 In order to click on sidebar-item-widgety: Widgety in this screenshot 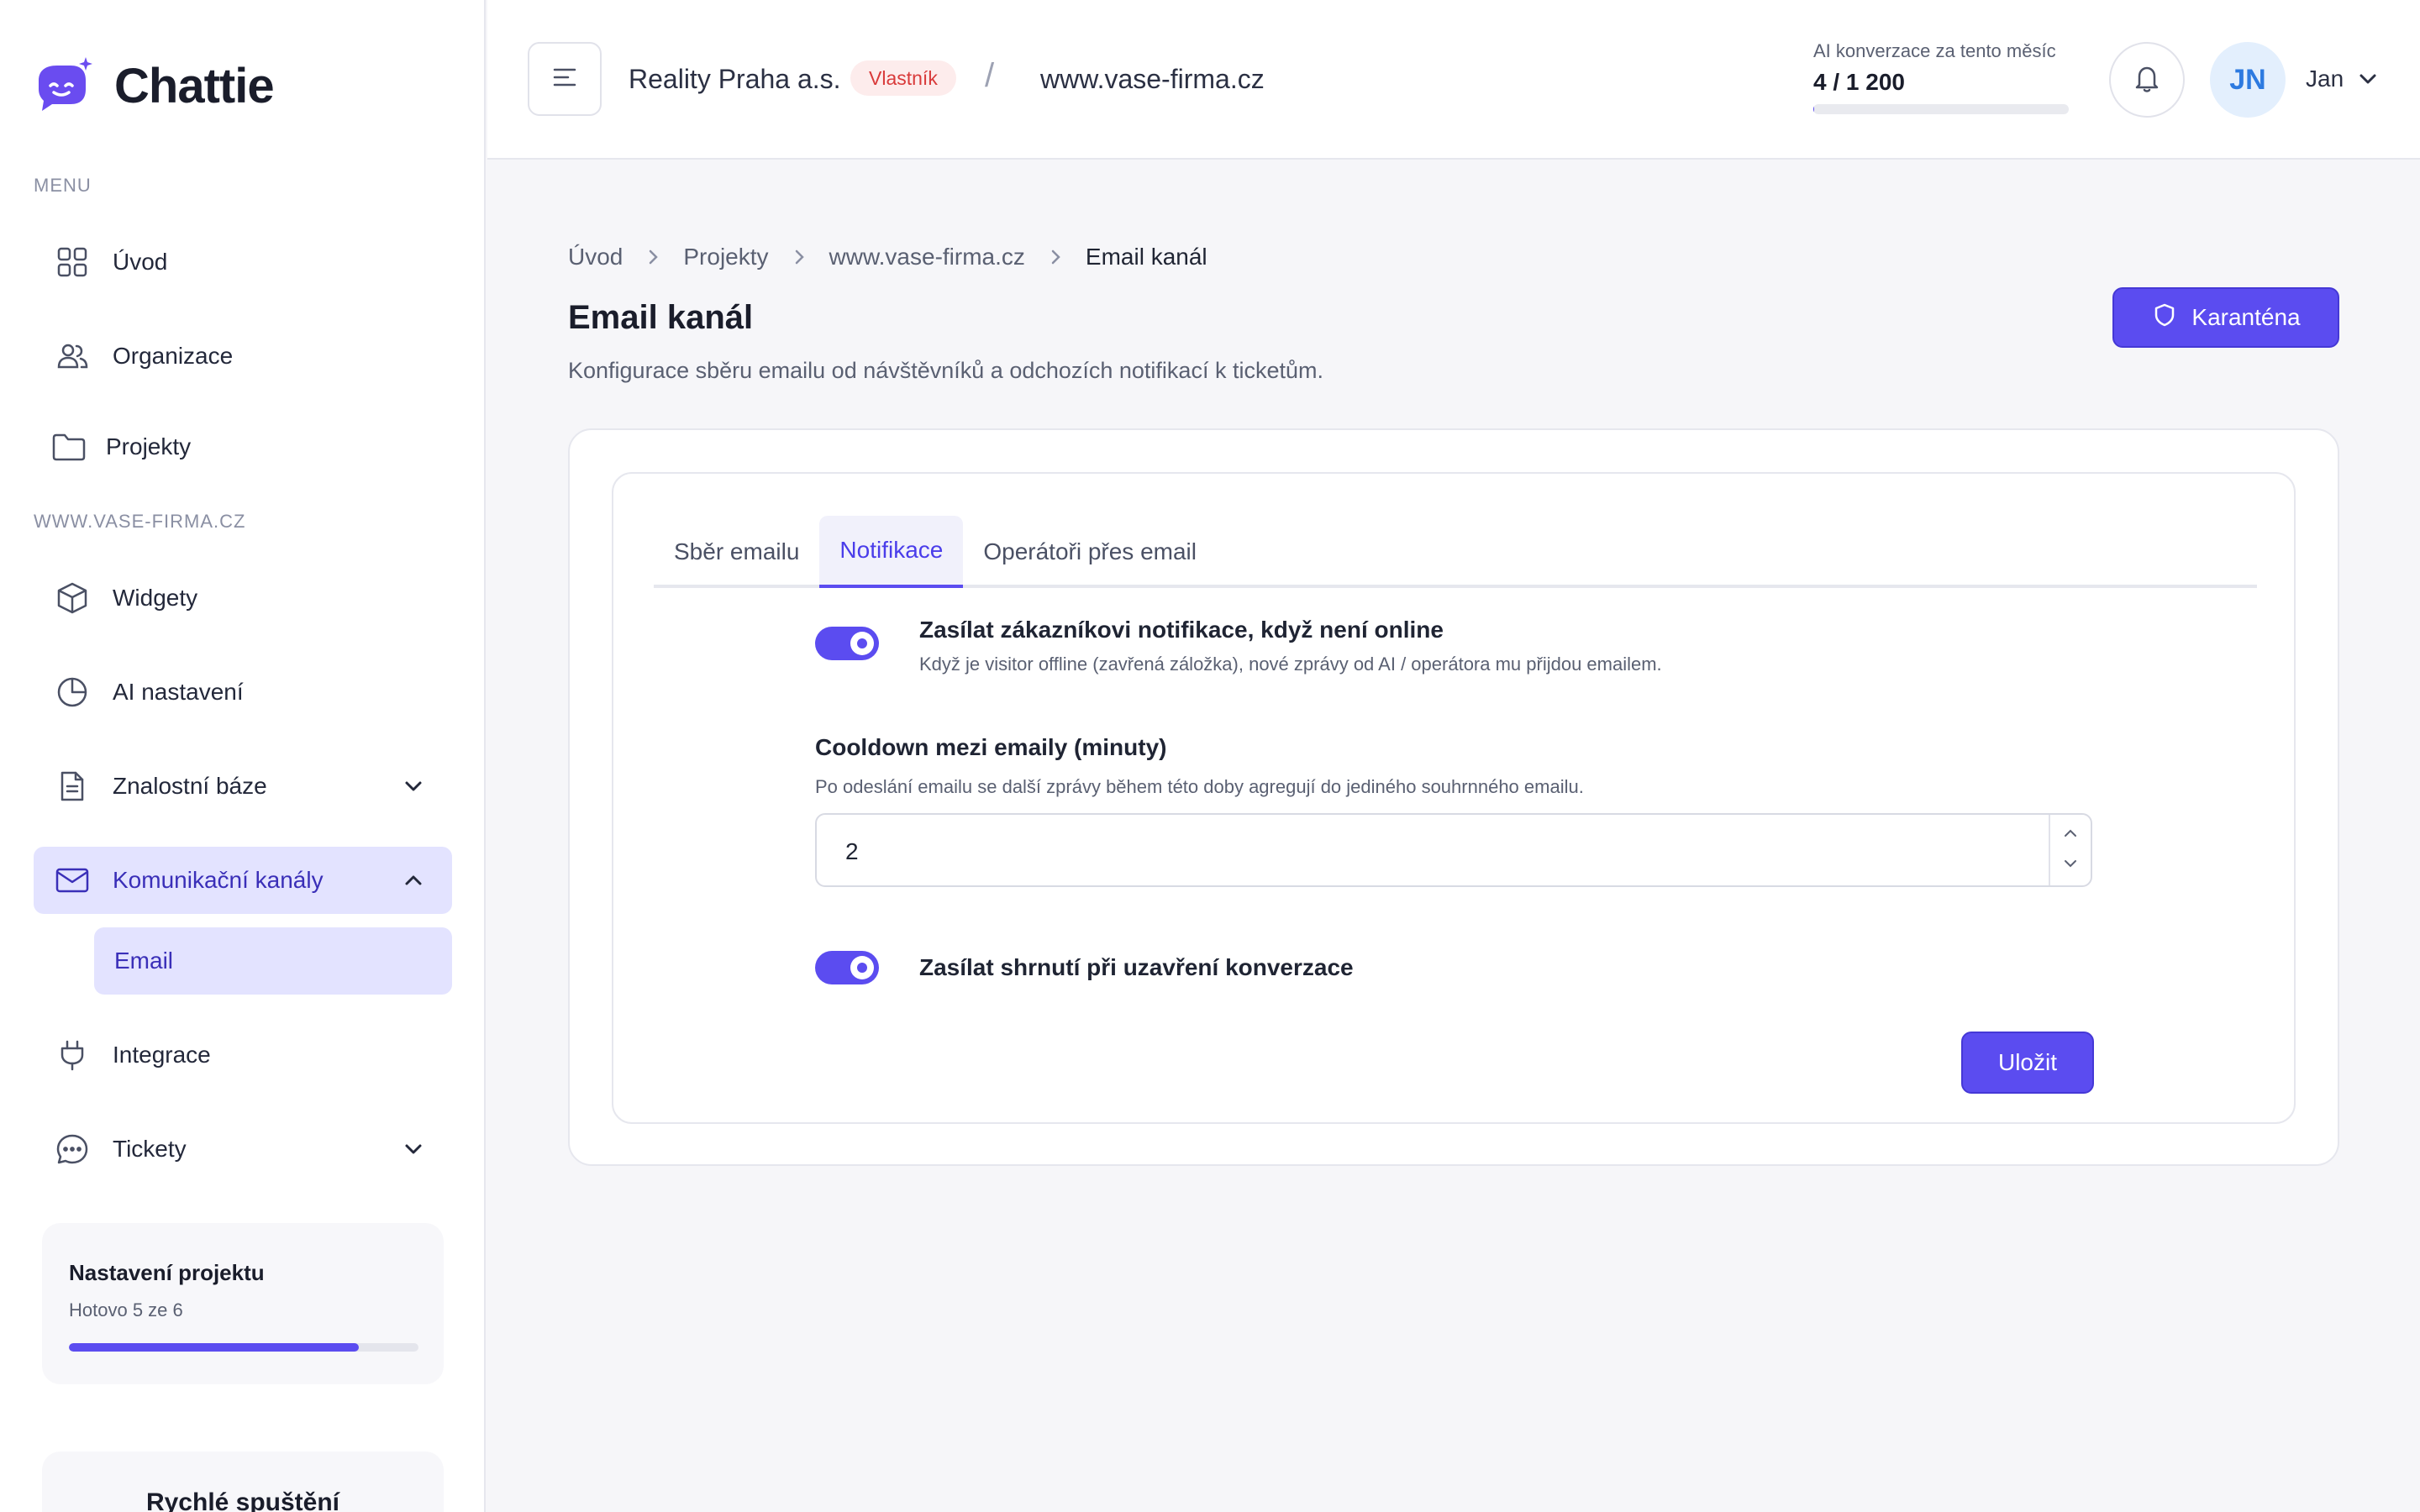, I will do `click(243, 598)`.